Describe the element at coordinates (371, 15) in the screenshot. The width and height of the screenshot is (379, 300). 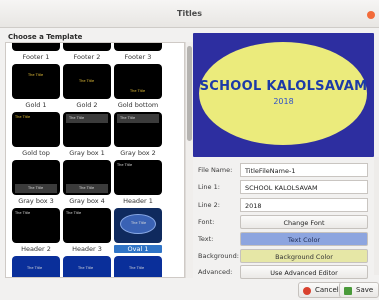
I see `close-icon` at that location.